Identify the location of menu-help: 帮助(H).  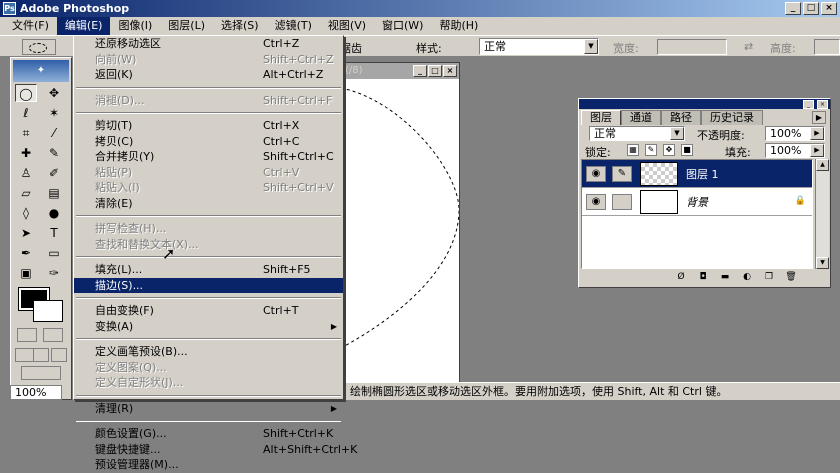
(458, 26).